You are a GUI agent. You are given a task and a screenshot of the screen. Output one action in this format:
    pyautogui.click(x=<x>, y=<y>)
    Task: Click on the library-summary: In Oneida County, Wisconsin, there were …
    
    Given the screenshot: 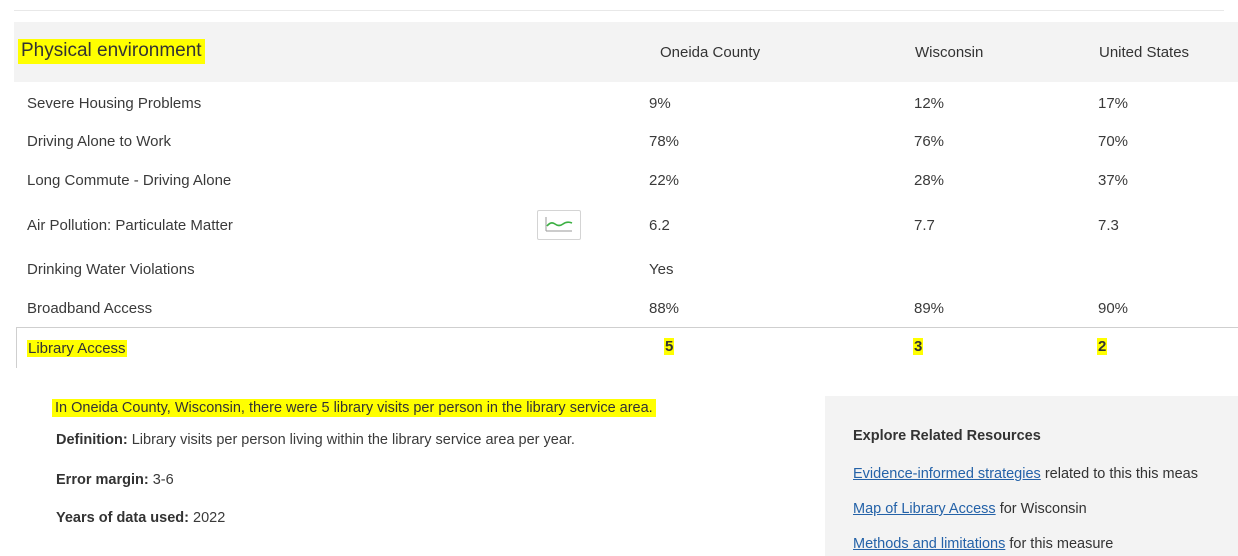 What is the action you would take?
    pyautogui.click(x=354, y=408)
    